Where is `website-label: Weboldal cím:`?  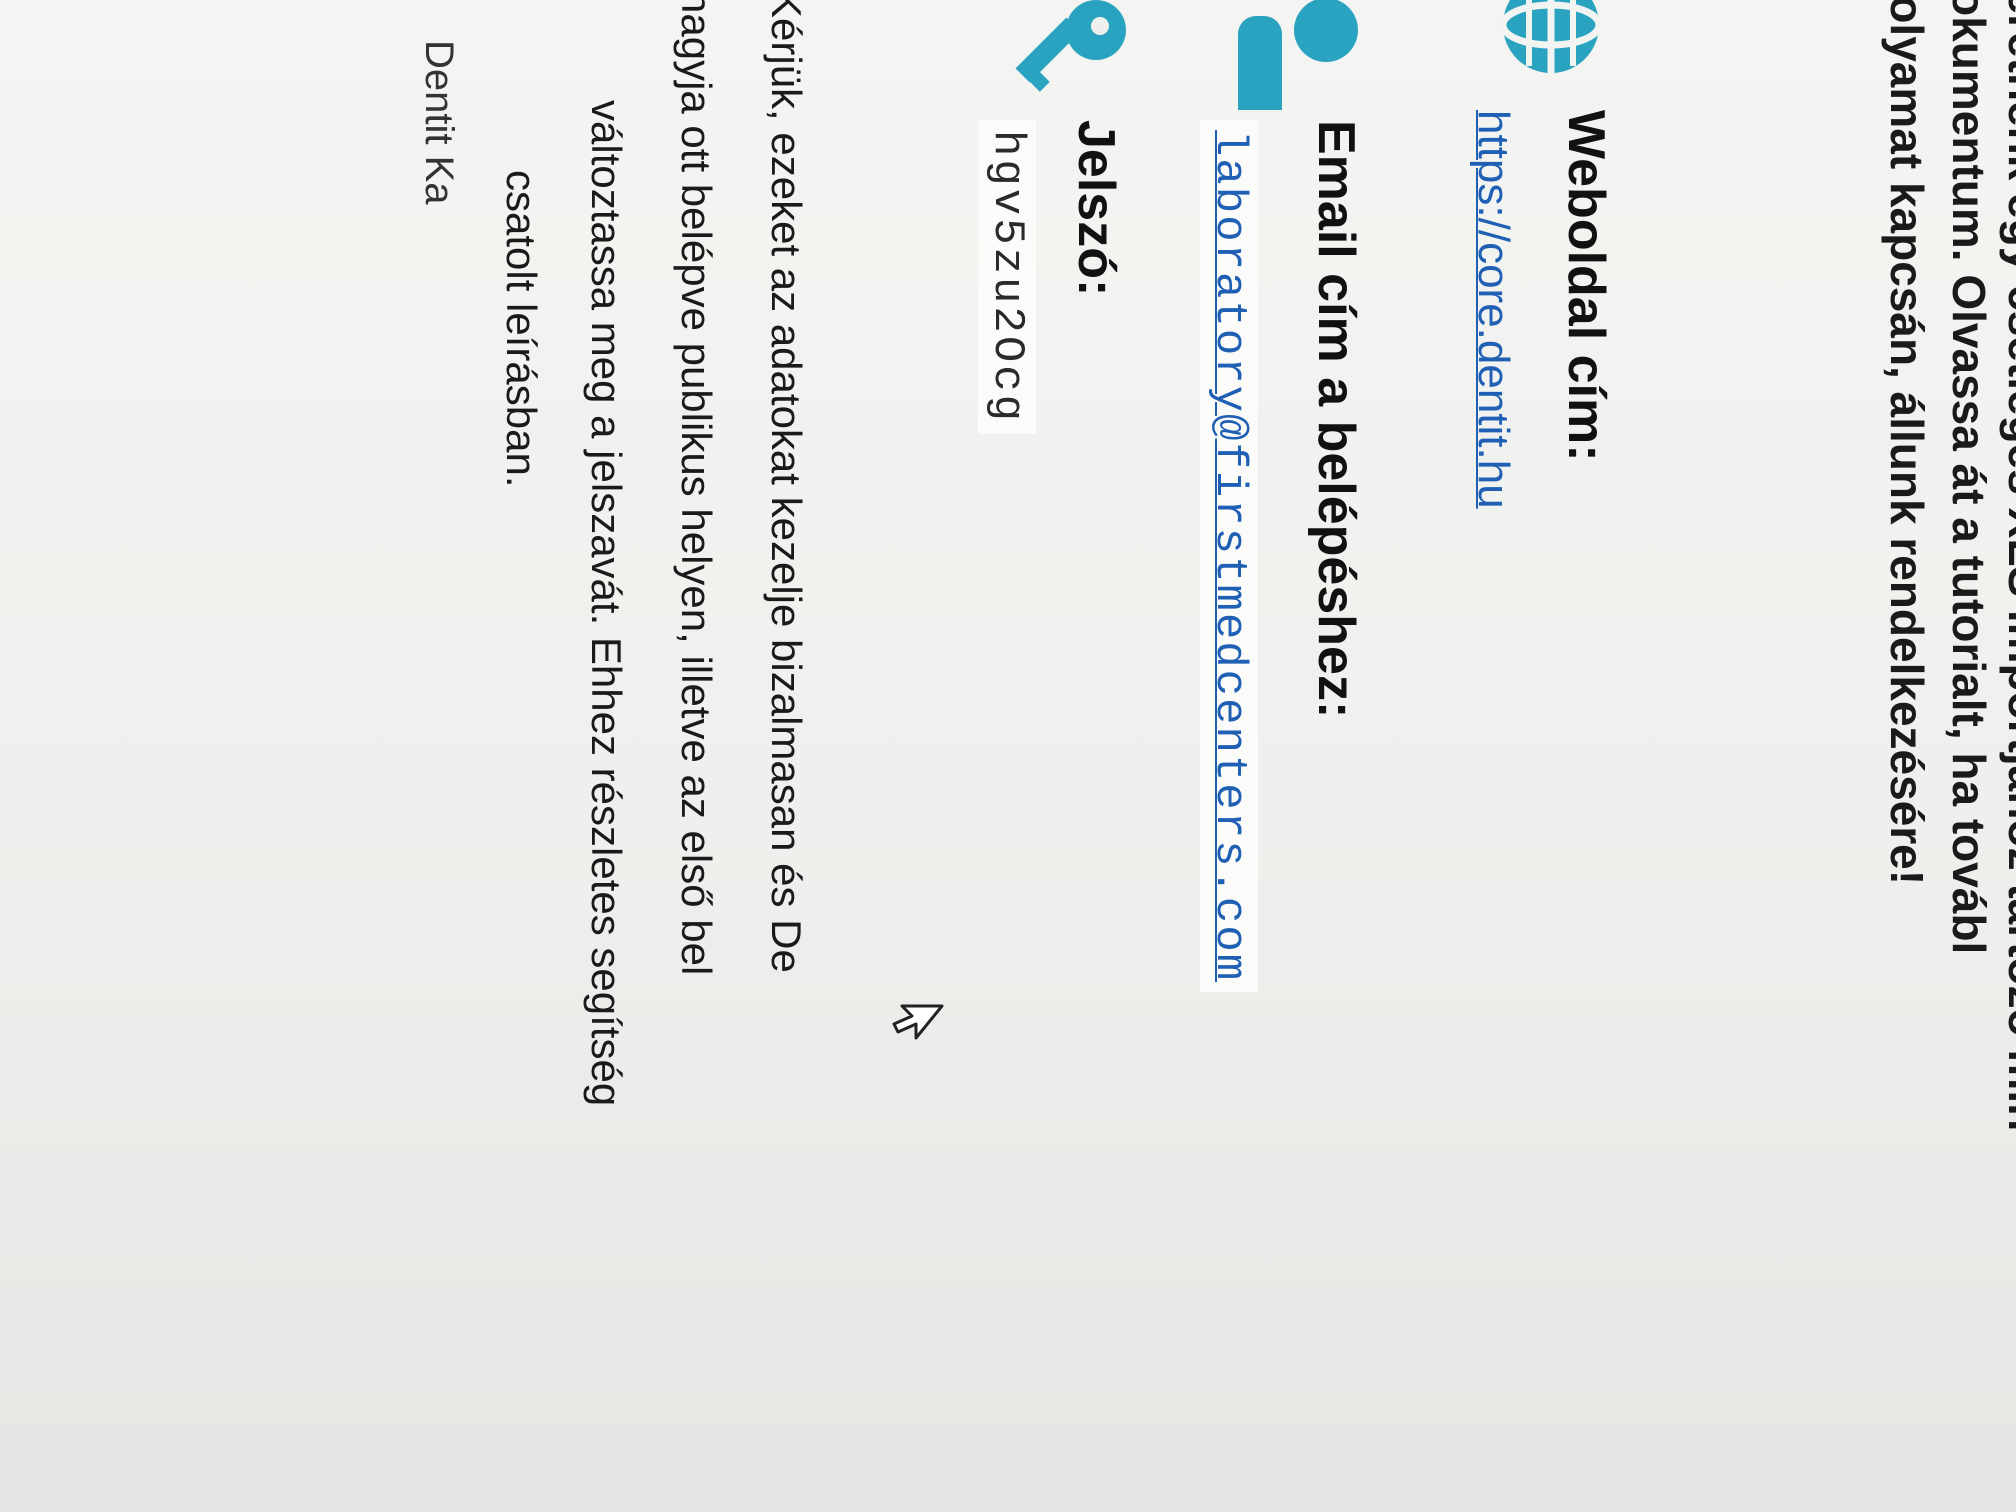
website-label: Weboldal cím: is located at coordinates (1586, 286).